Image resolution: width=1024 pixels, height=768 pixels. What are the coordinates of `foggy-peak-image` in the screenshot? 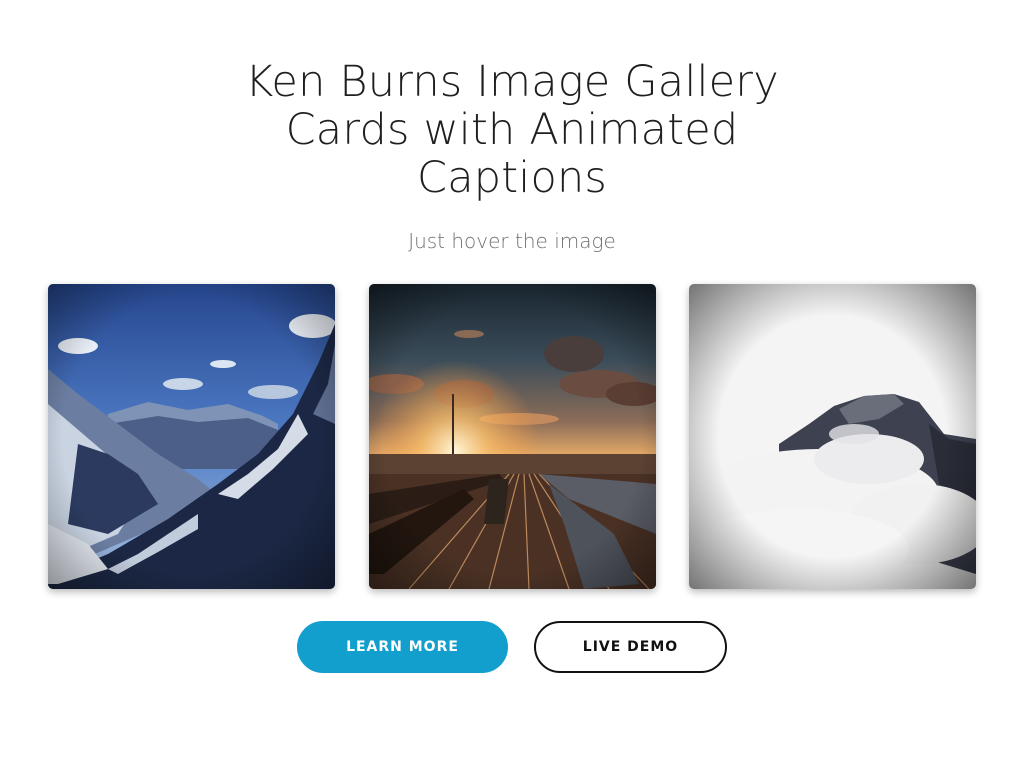 It's located at (832, 436).